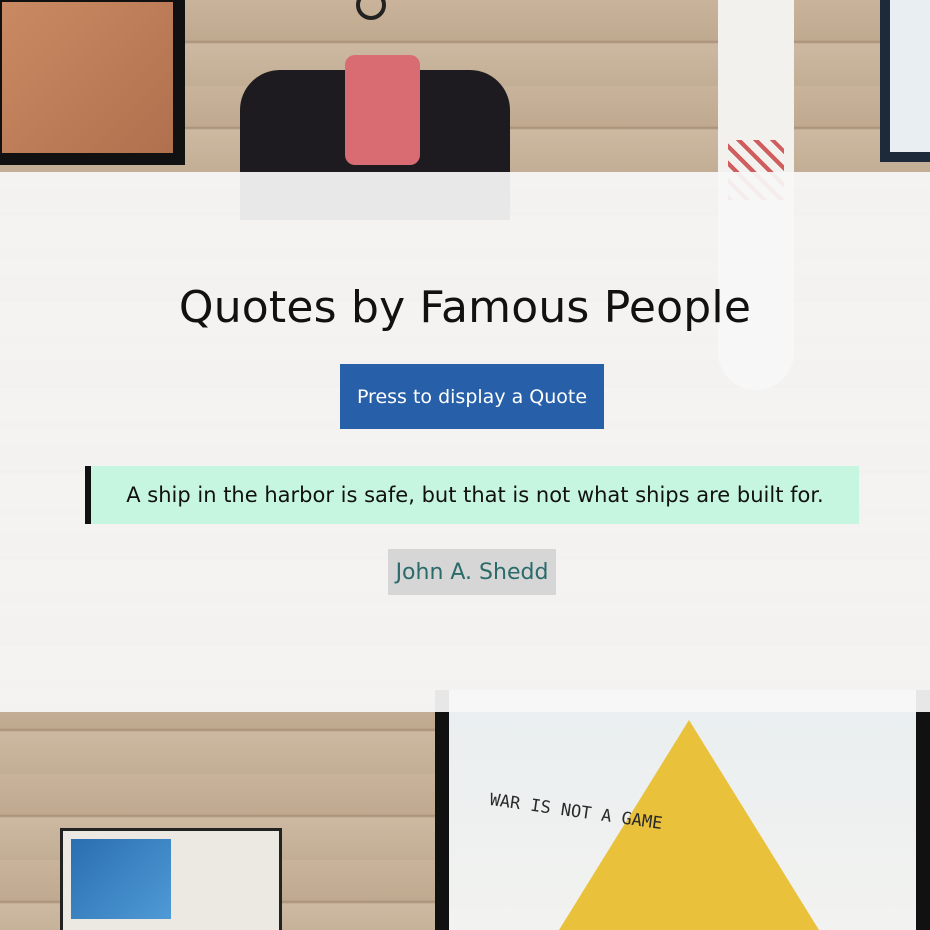 The width and height of the screenshot is (930, 930). What do you see at coordinates (92, 82) in the screenshot?
I see `framed-picture-top-left` at bounding box center [92, 82].